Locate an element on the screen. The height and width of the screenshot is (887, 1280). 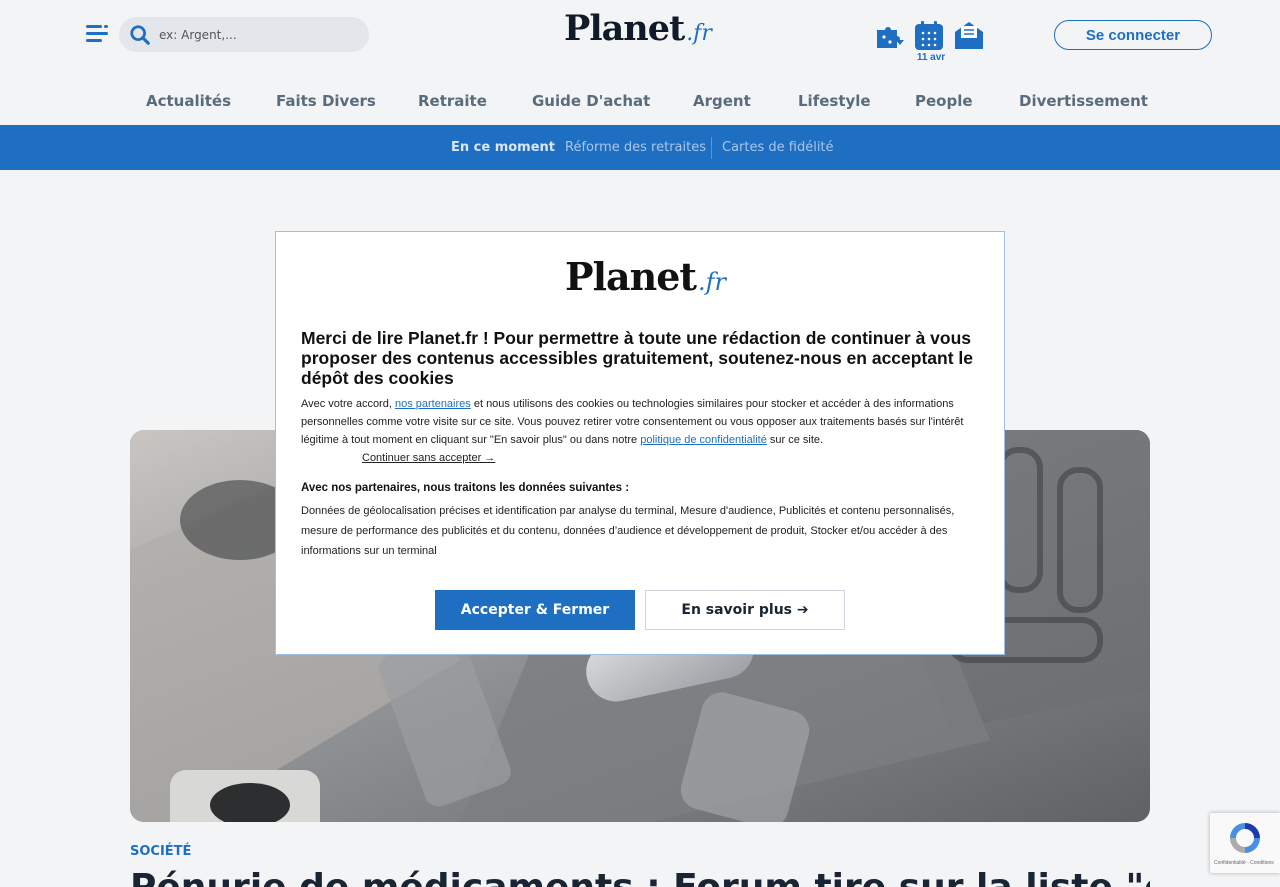
nav-item-argent: Argent is located at coordinates (722, 101).